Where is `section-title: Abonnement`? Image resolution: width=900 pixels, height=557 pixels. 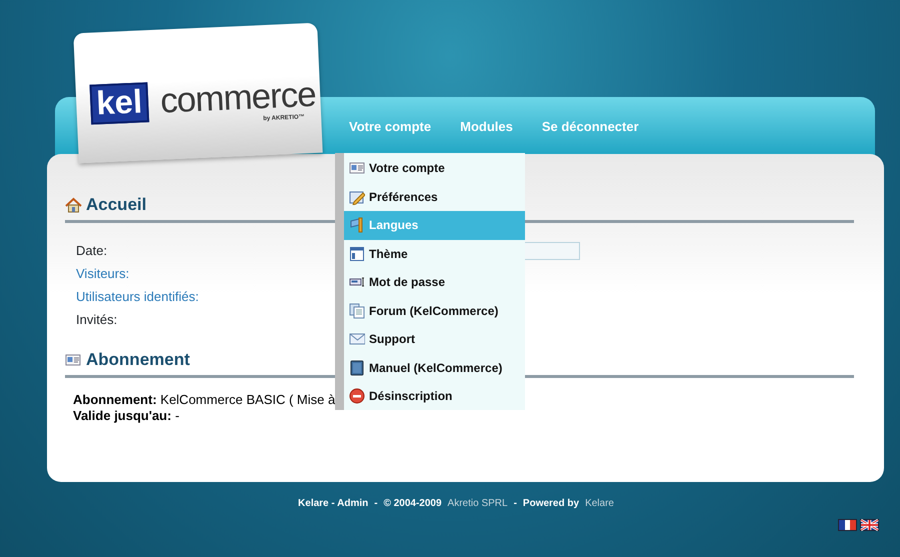
section-title: Abonnement is located at coordinates (138, 360).